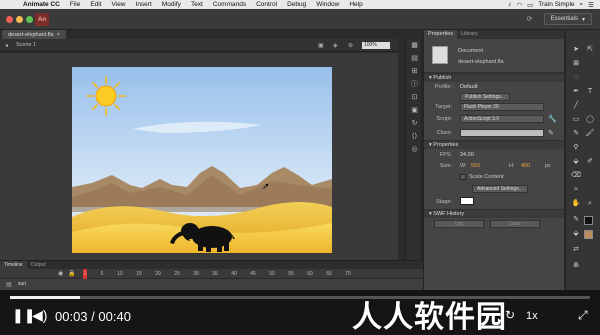 The image size is (600, 335). What do you see at coordinates (576, 92) in the screenshot?
I see `pen-tool-icon: ✒` at bounding box center [576, 92].